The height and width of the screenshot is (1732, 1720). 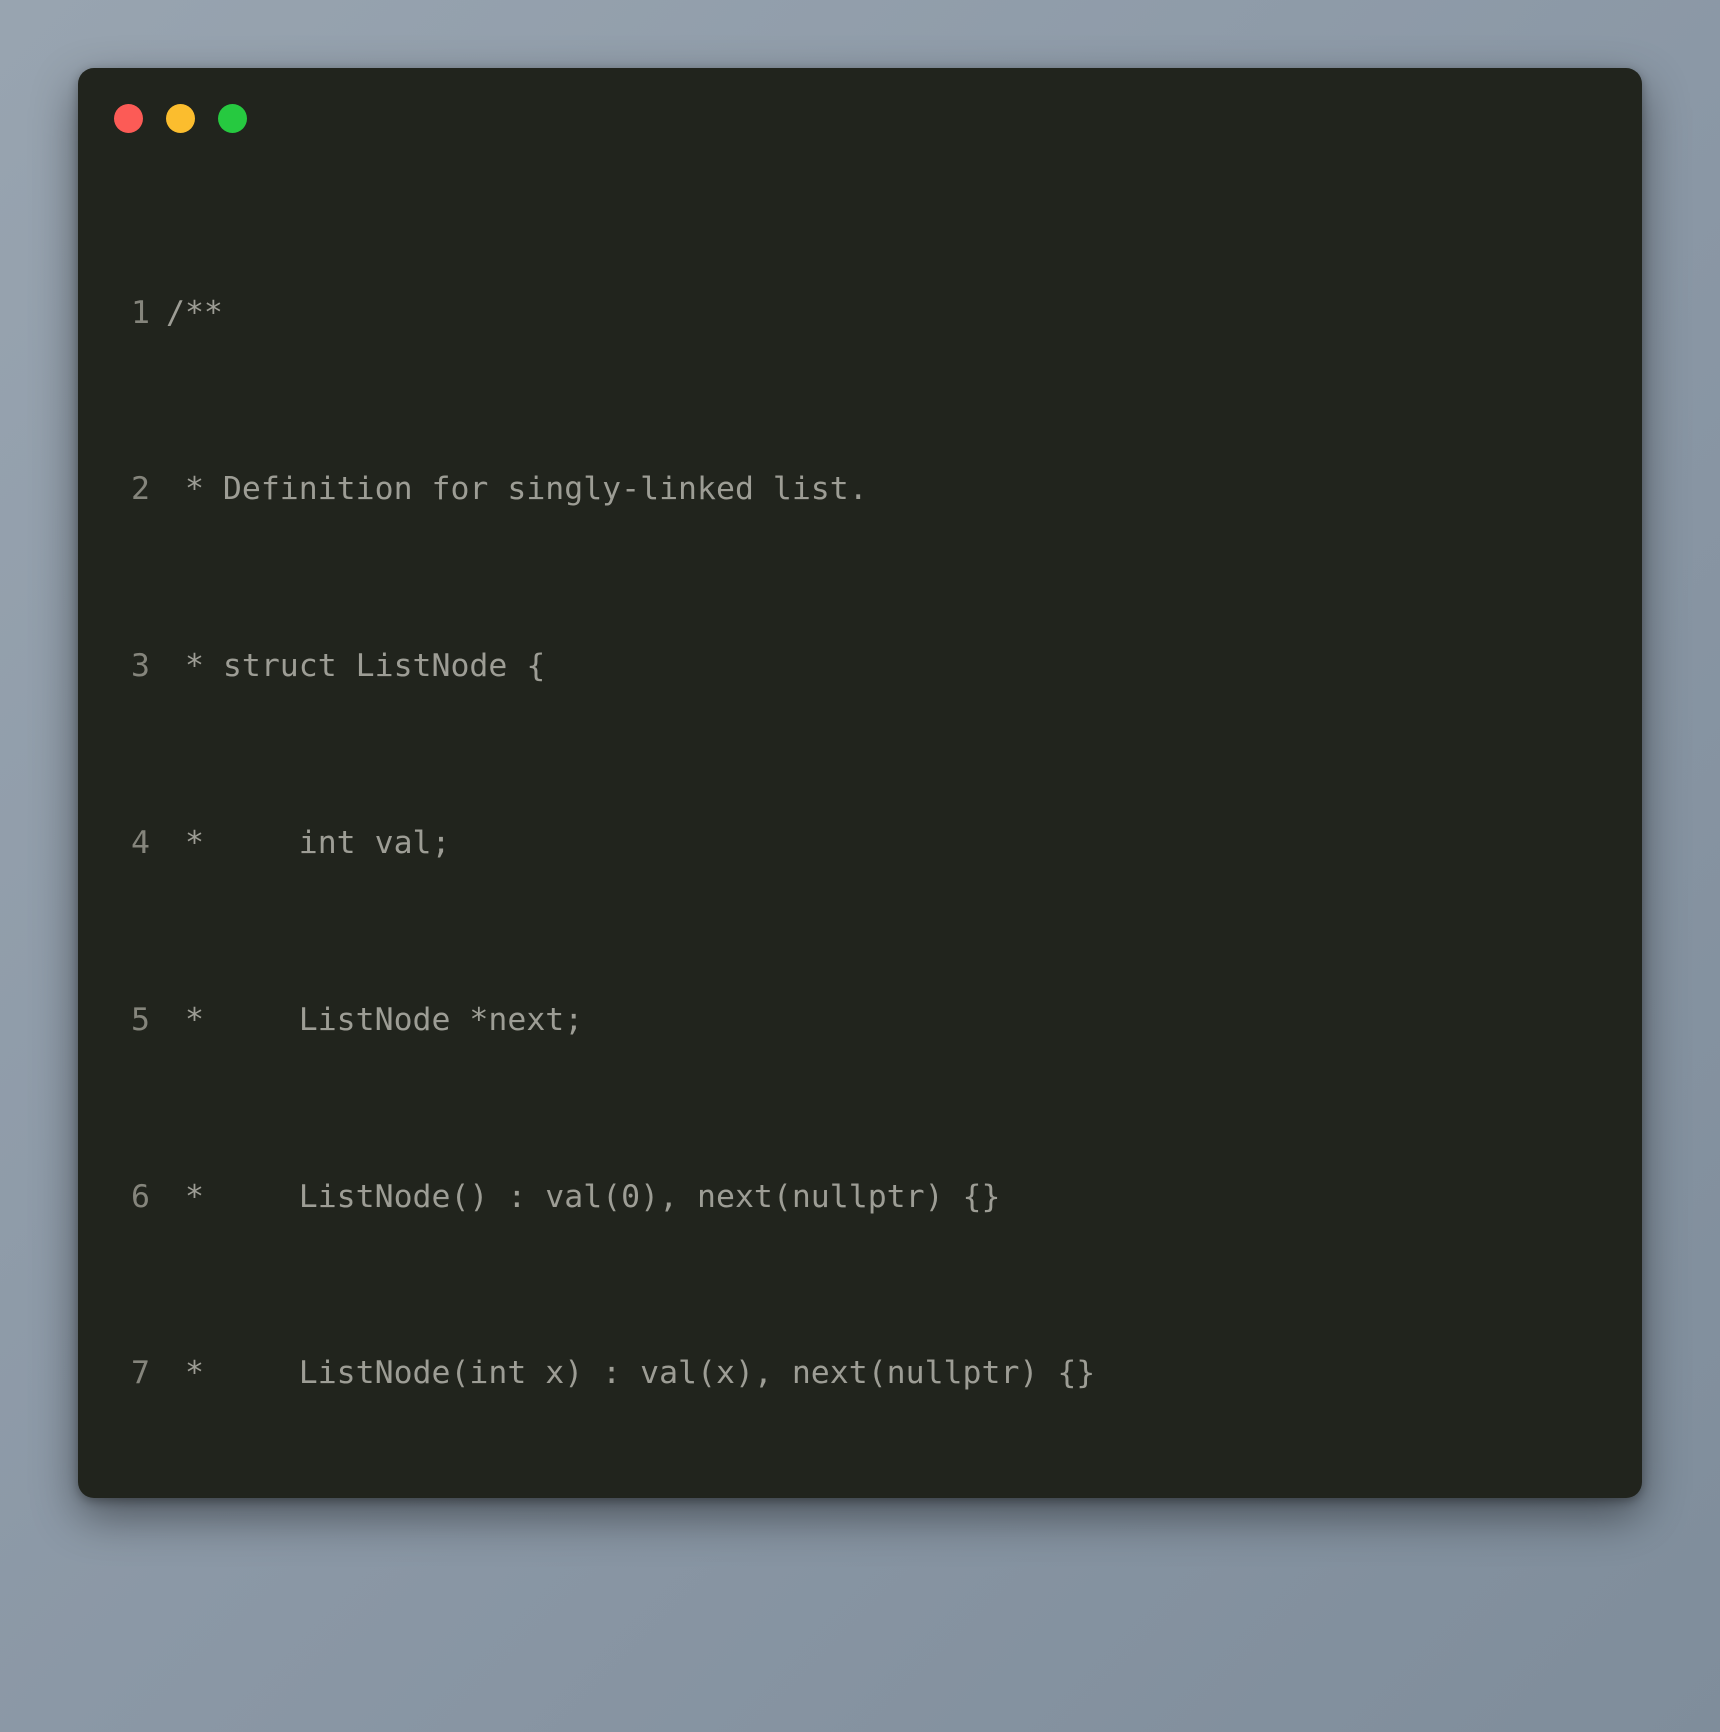 I want to click on code-line: 2 * Definition for singly-linked list., so click(x=860, y=489).